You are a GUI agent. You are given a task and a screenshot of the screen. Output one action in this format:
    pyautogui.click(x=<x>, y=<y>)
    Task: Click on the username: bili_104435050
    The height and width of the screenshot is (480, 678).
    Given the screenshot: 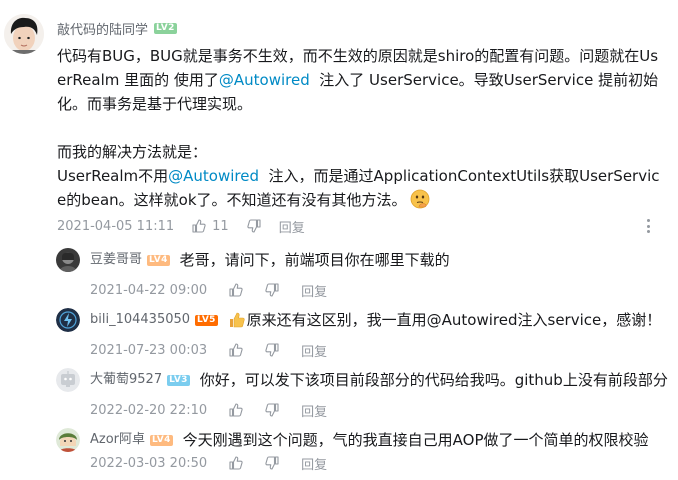 What is the action you would take?
    pyautogui.click(x=140, y=320)
    